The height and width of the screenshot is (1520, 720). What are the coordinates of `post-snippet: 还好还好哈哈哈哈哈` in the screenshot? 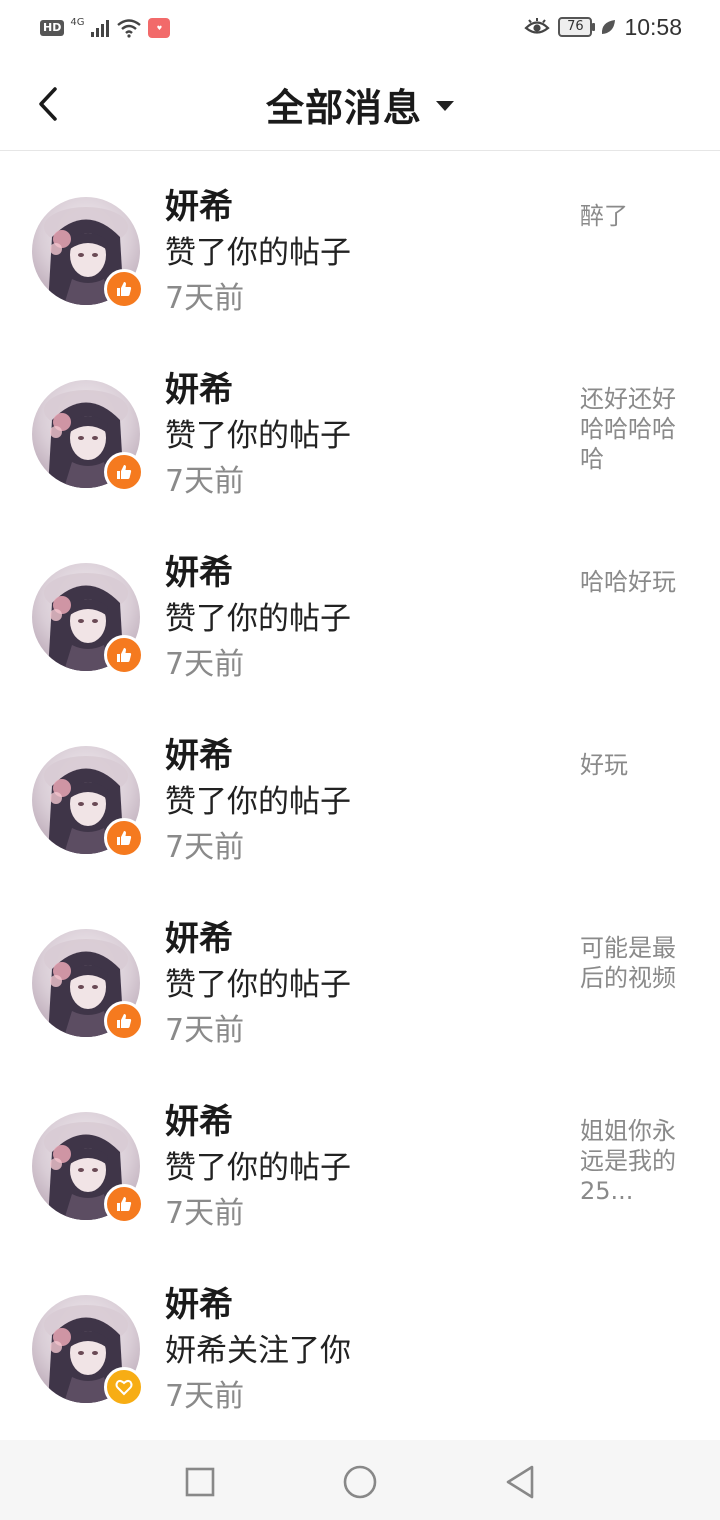 It's located at (635, 429).